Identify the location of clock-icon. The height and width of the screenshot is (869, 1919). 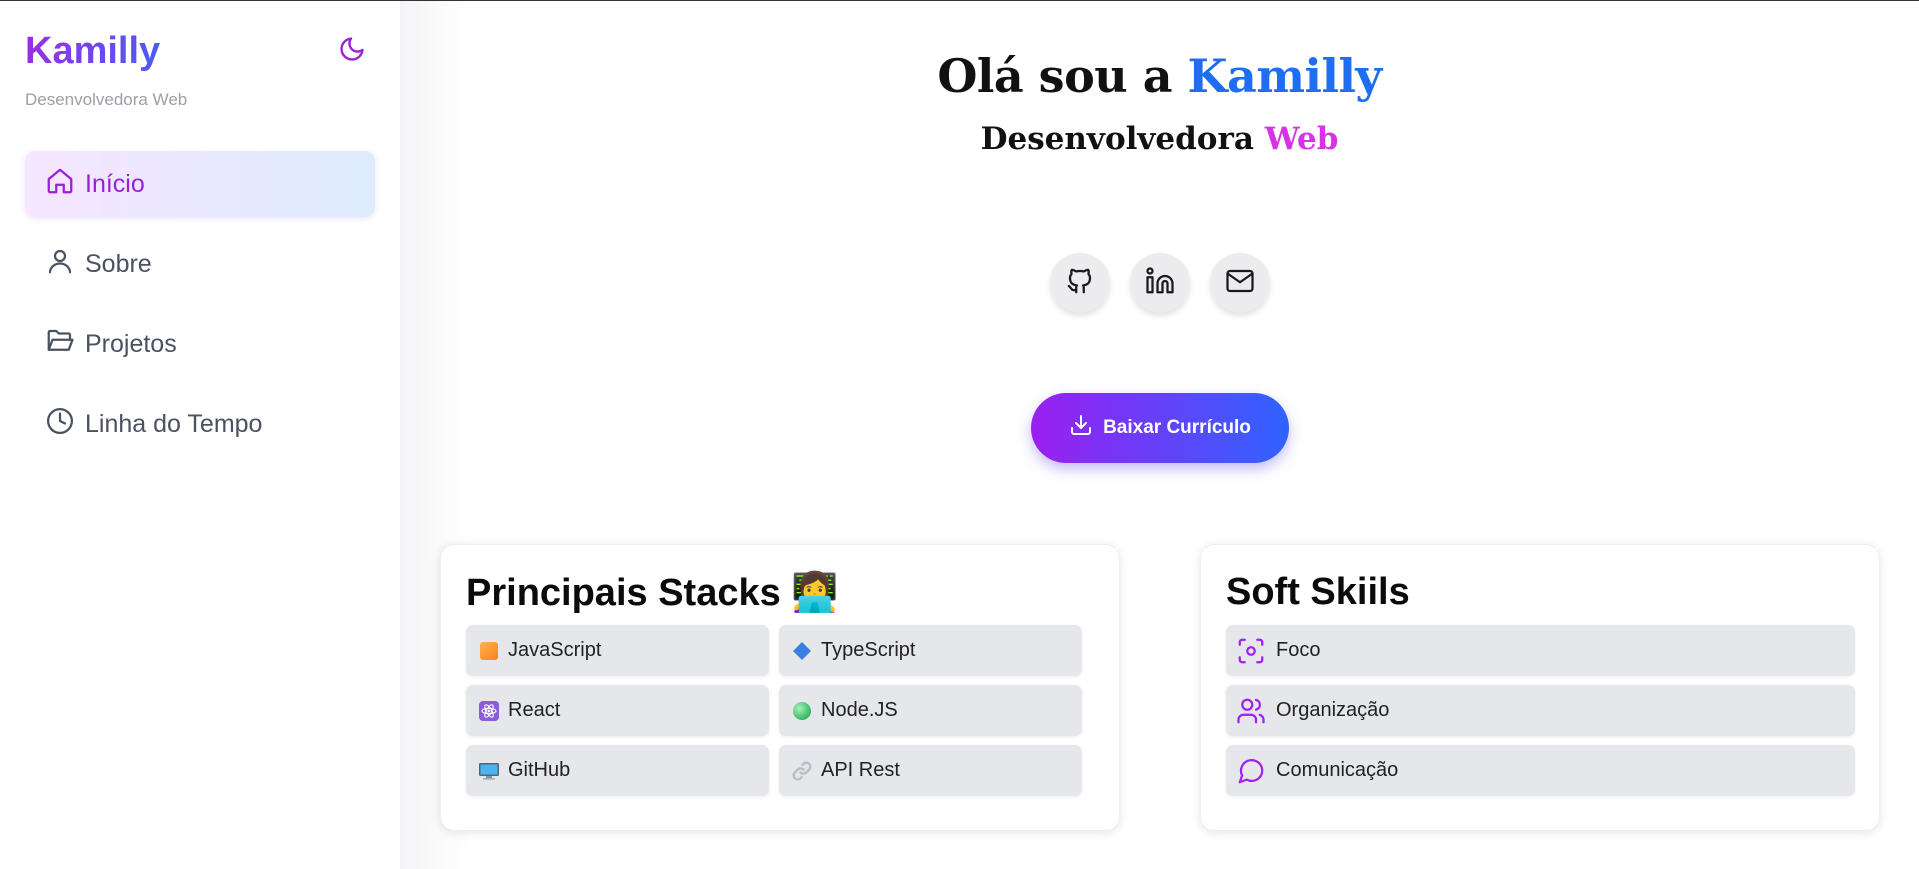
(65, 424).